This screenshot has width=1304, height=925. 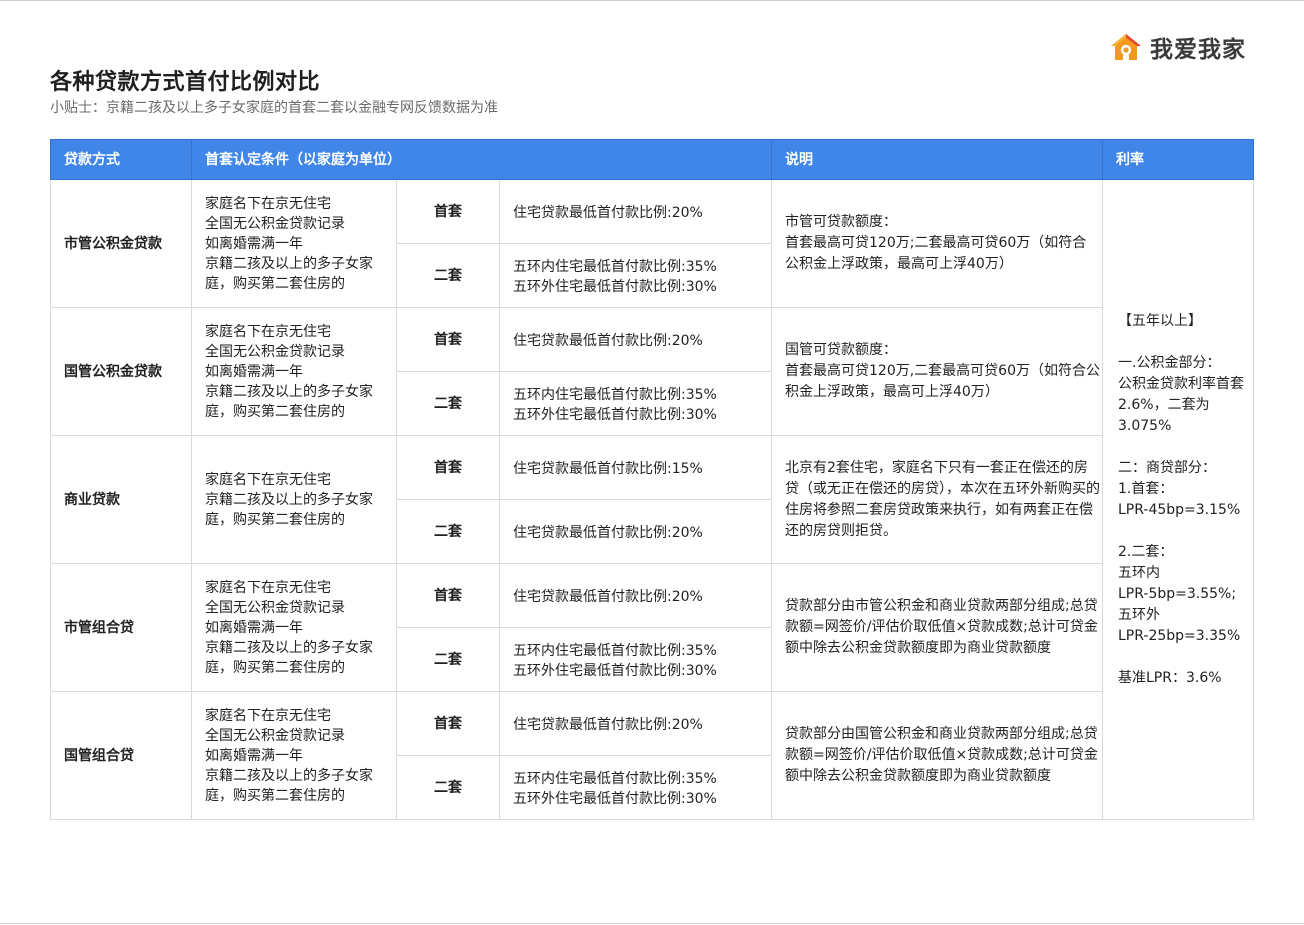 I want to click on loan-method-name: 商业贷款, so click(x=121, y=499).